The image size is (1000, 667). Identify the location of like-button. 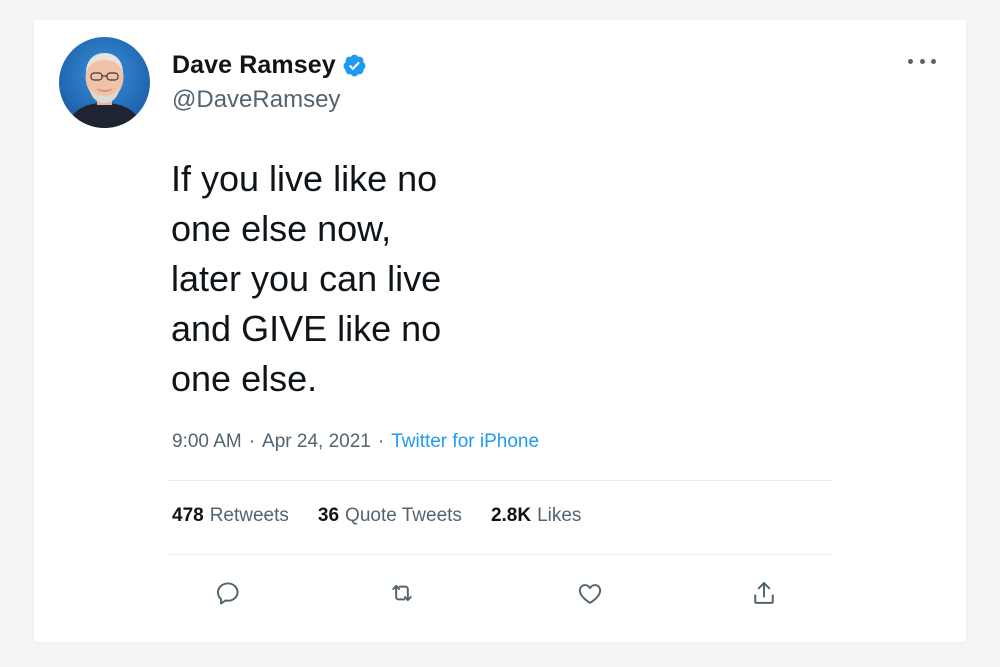
(590, 593).